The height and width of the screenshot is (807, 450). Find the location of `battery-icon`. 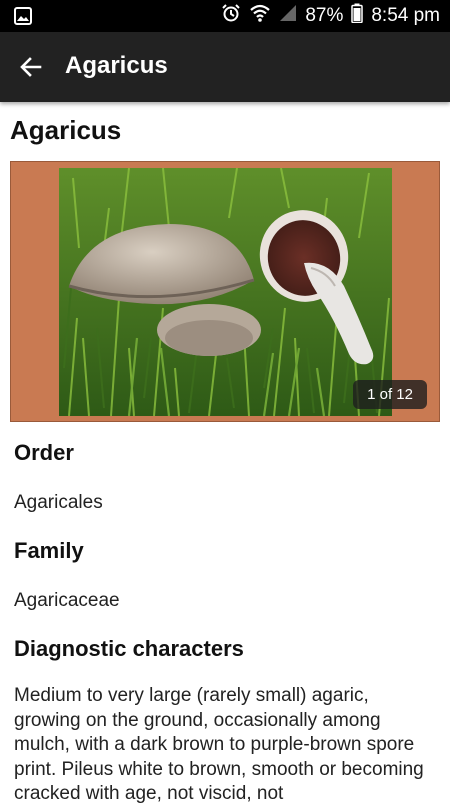

battery-icon is located at coordinates (357, 16).